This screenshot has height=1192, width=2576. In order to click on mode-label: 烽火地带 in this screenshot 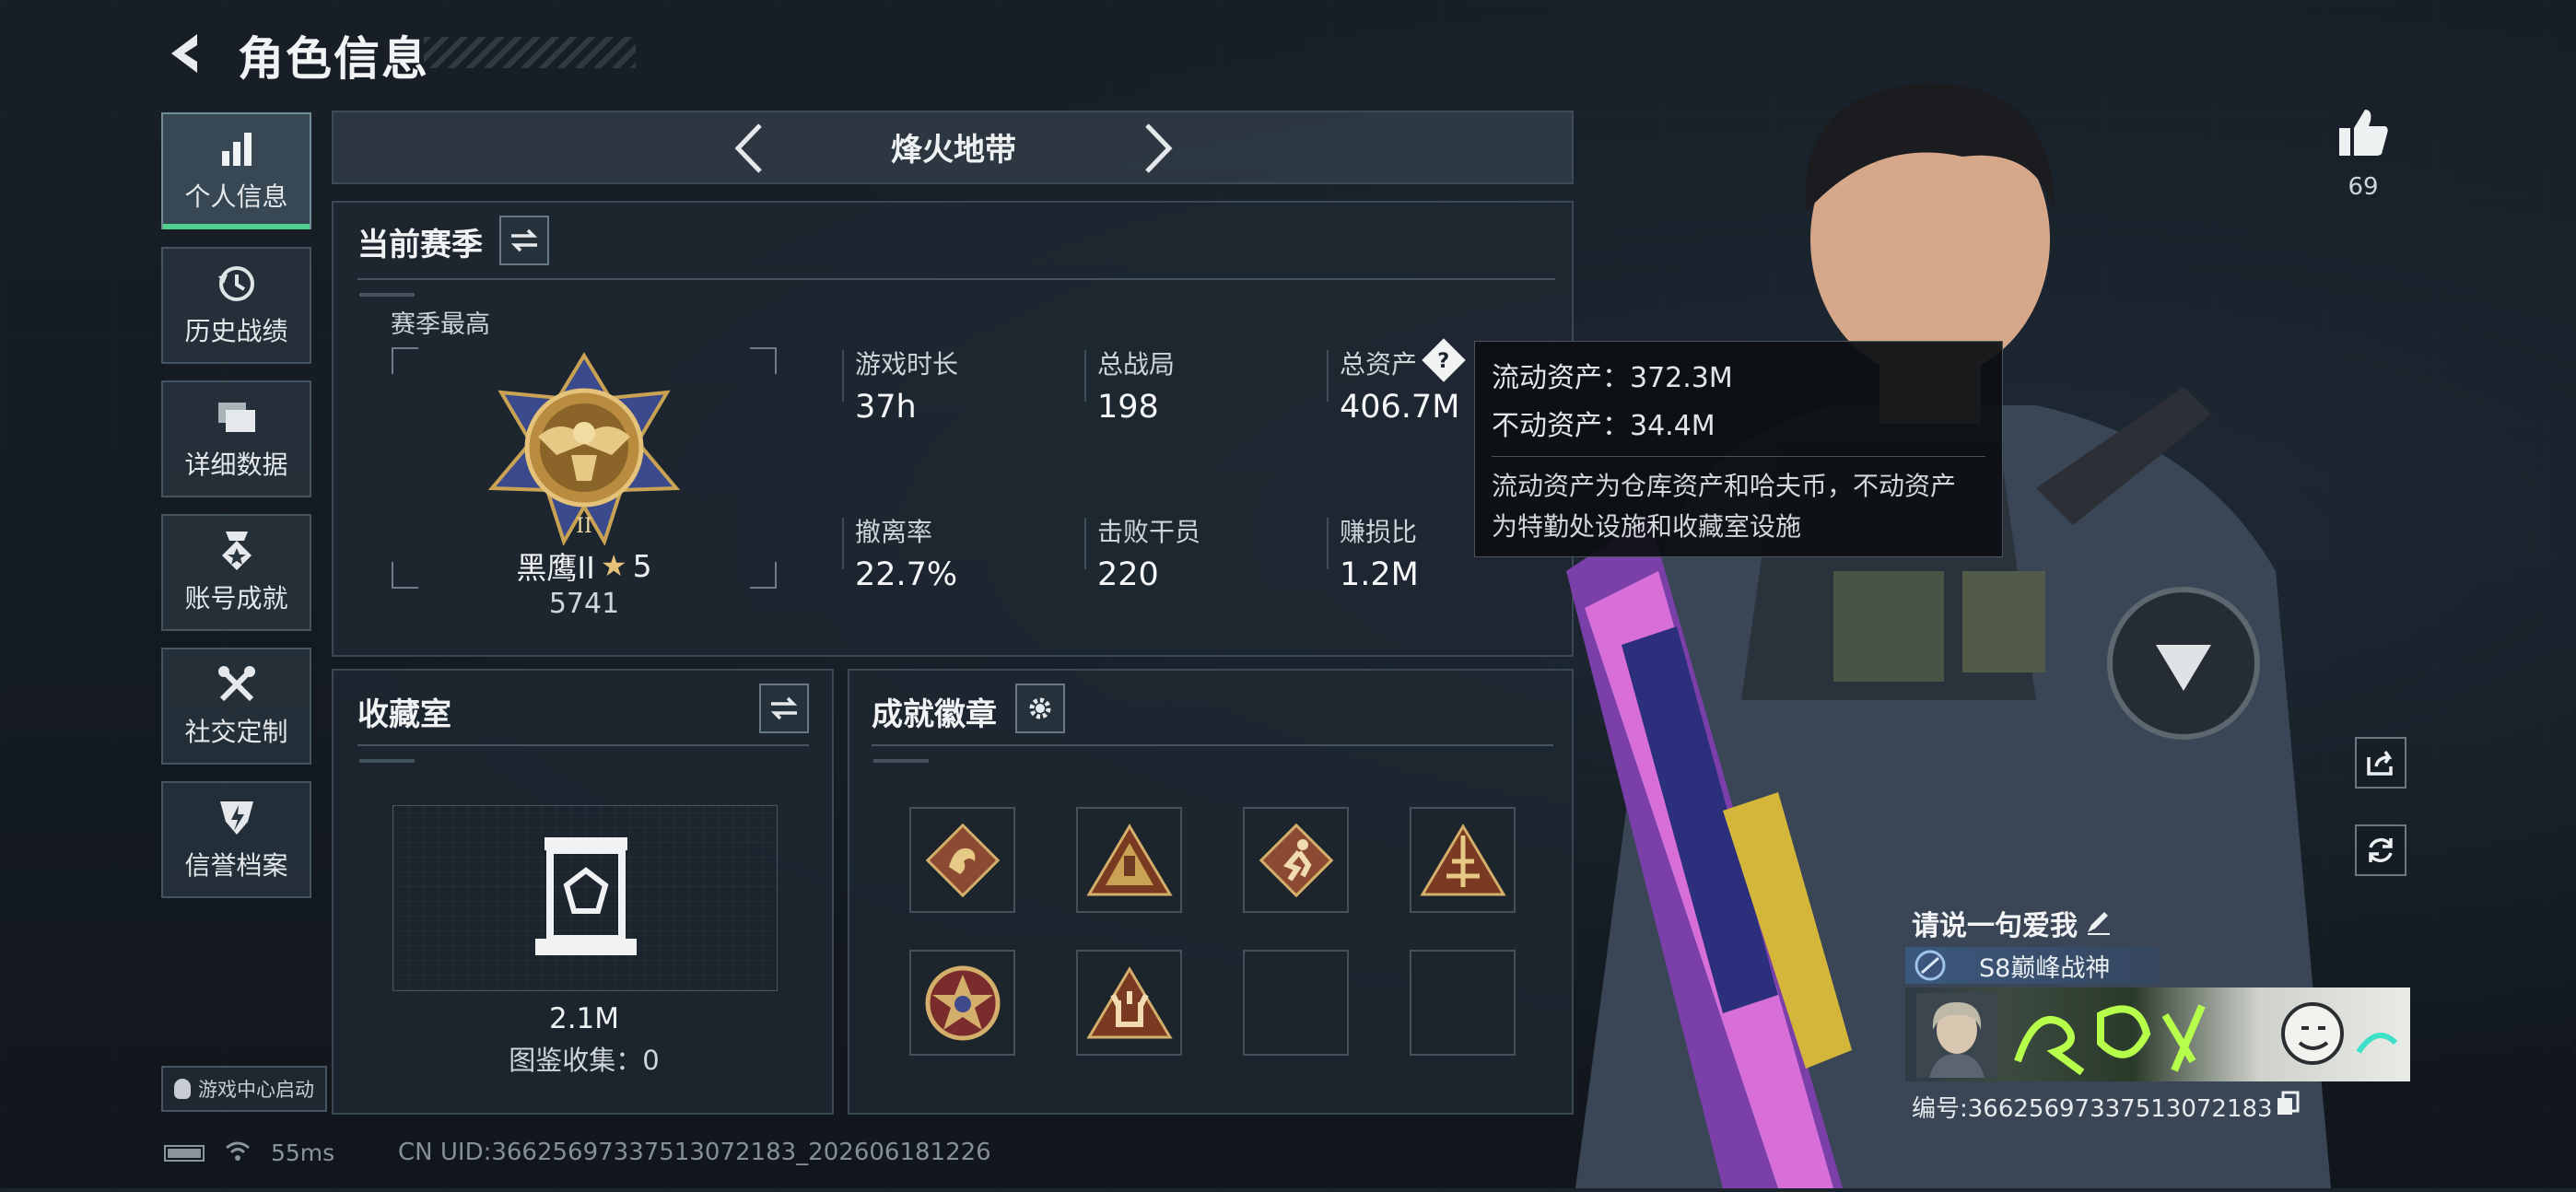, I will do `click(953, 150)`.